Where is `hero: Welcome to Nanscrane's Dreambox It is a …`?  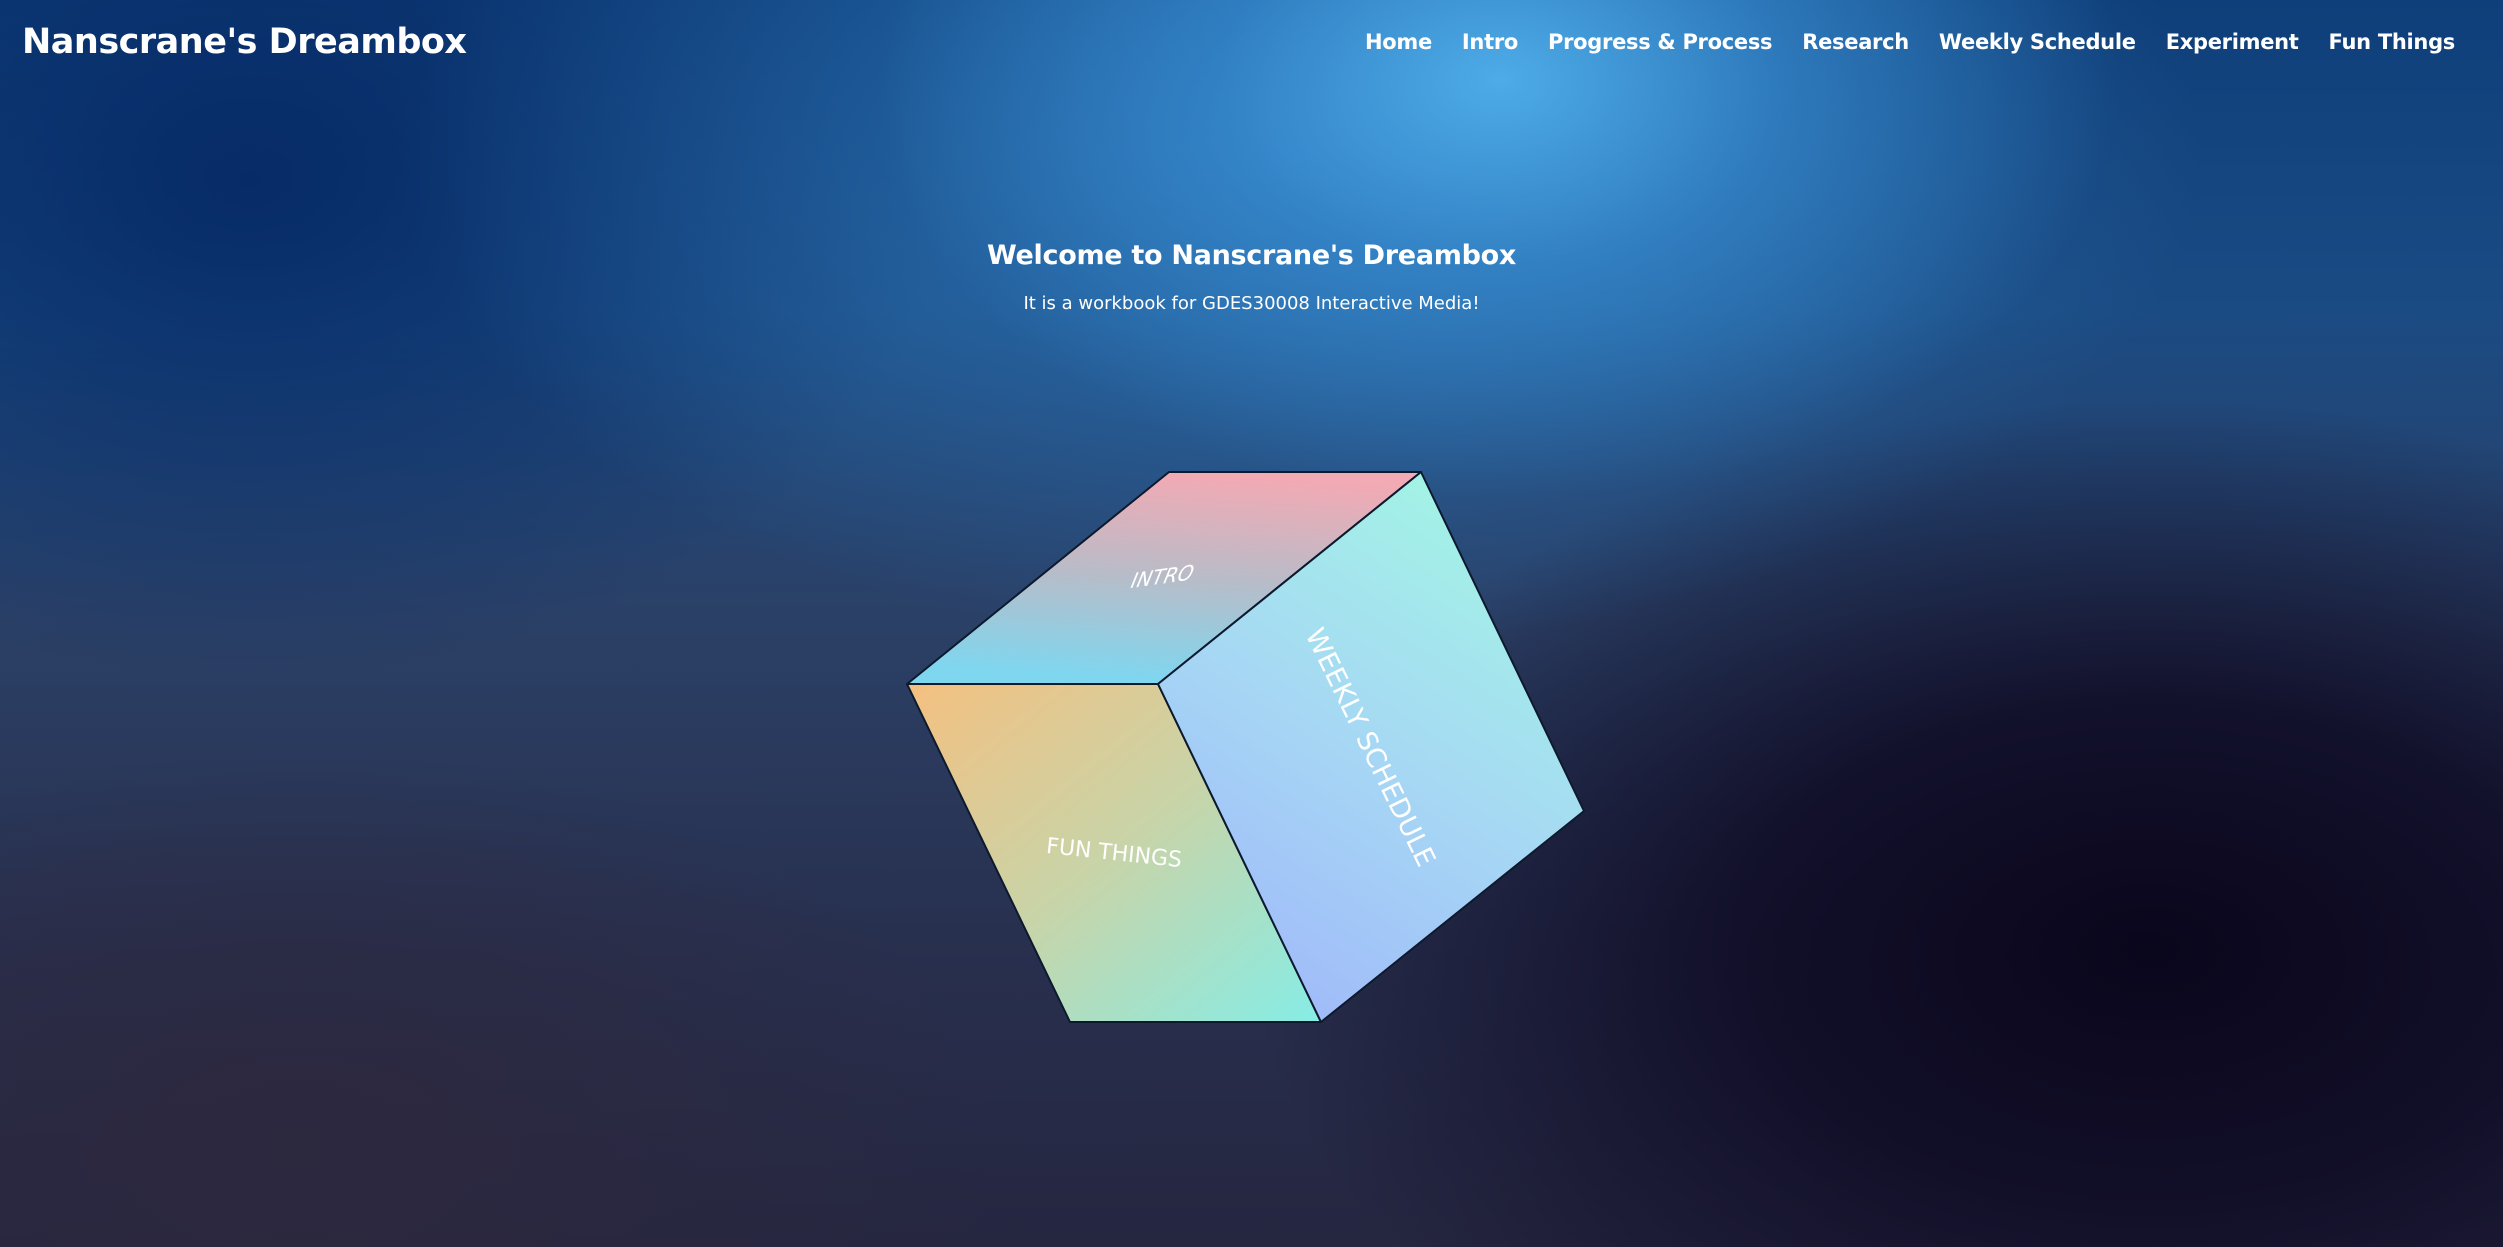
hero: Welcome to Nanscrane's Dreambox It is a … is located at coordinates (1251, 277).